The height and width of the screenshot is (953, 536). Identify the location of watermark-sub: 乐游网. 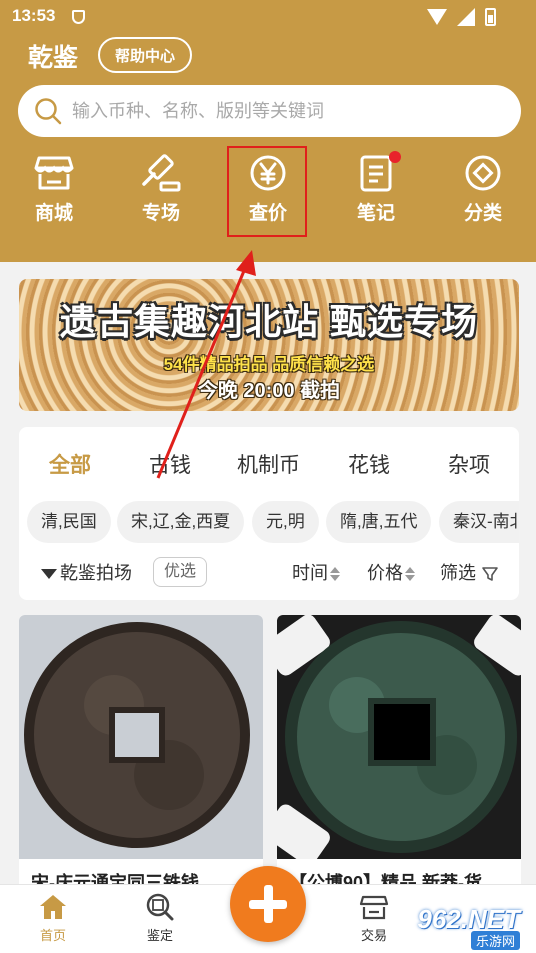
(495, 940).